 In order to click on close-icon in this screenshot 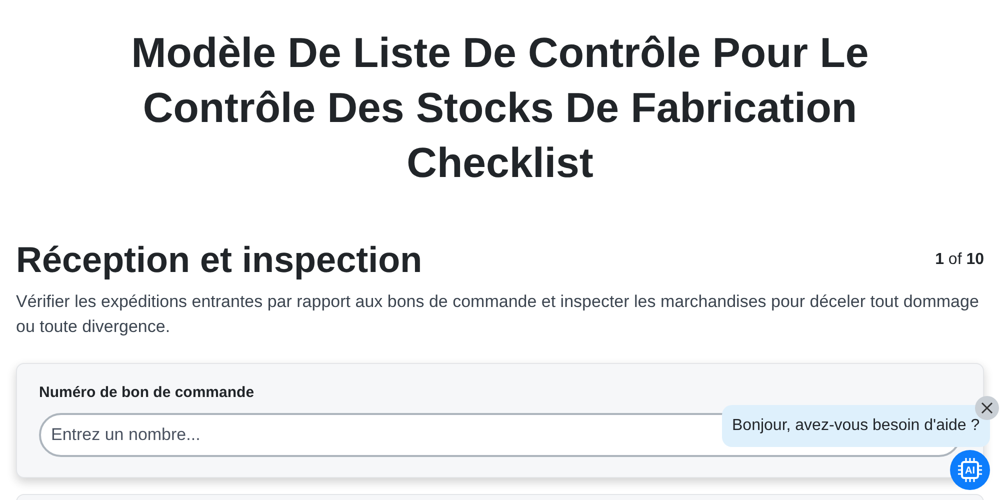, I will do `click(987, 408)`.